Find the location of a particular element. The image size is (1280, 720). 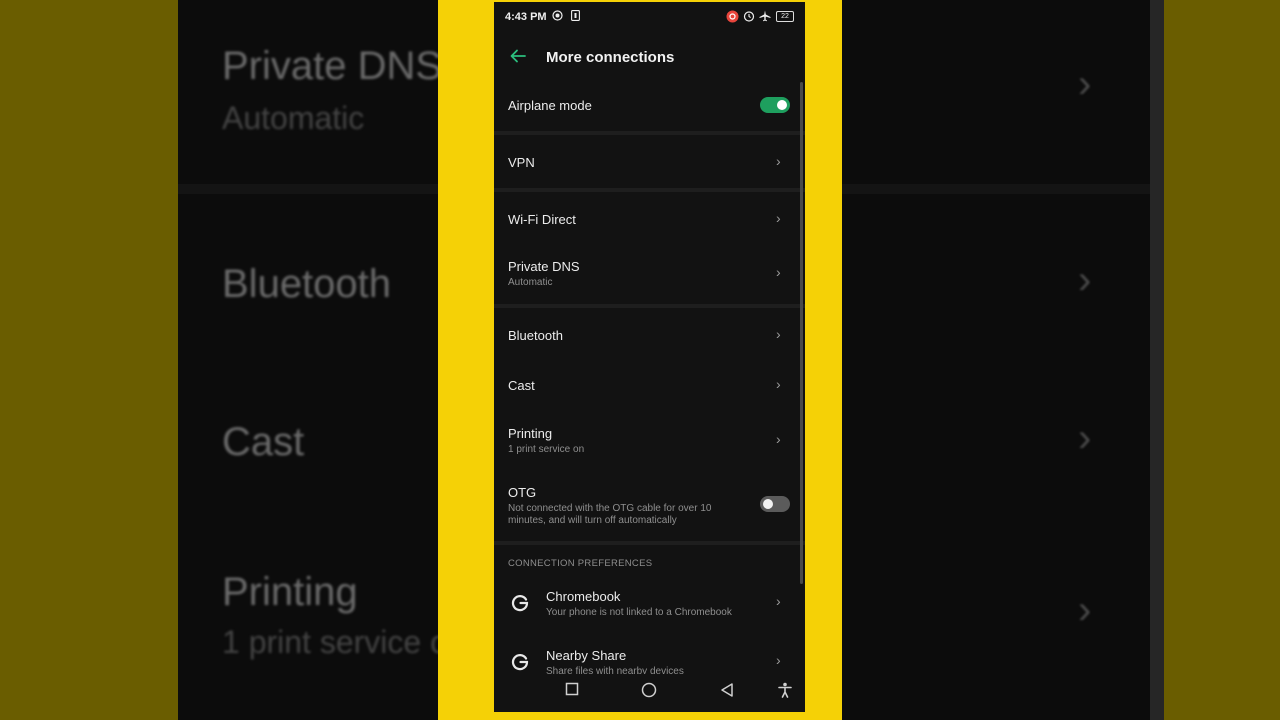

otg-label: OTG is located at coordinates (522, 492).